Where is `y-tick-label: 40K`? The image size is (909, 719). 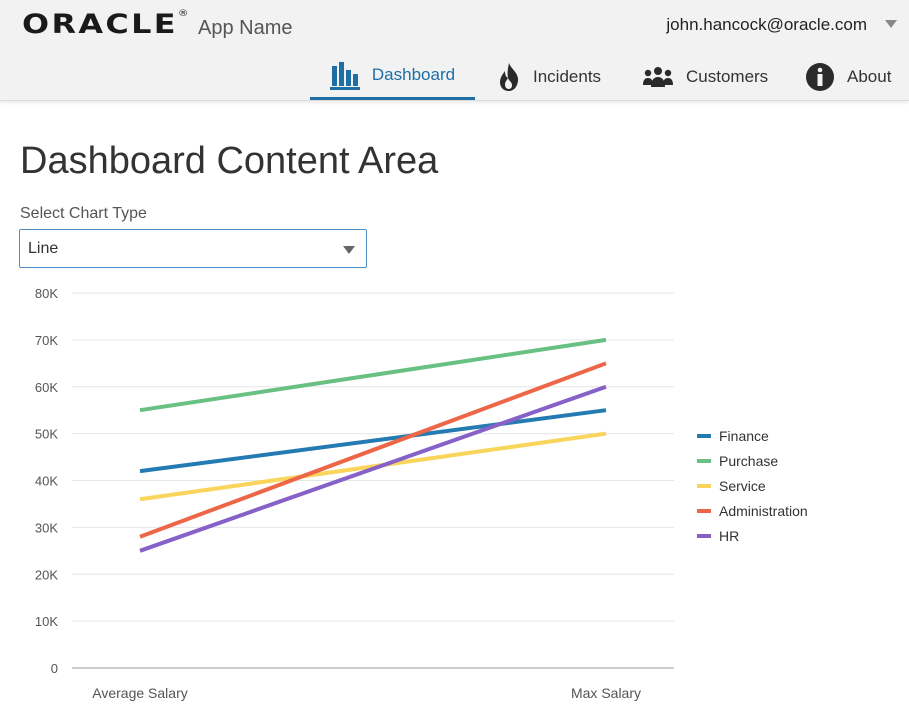
y-tick-label: 40K is located at coordinates (46, 481).